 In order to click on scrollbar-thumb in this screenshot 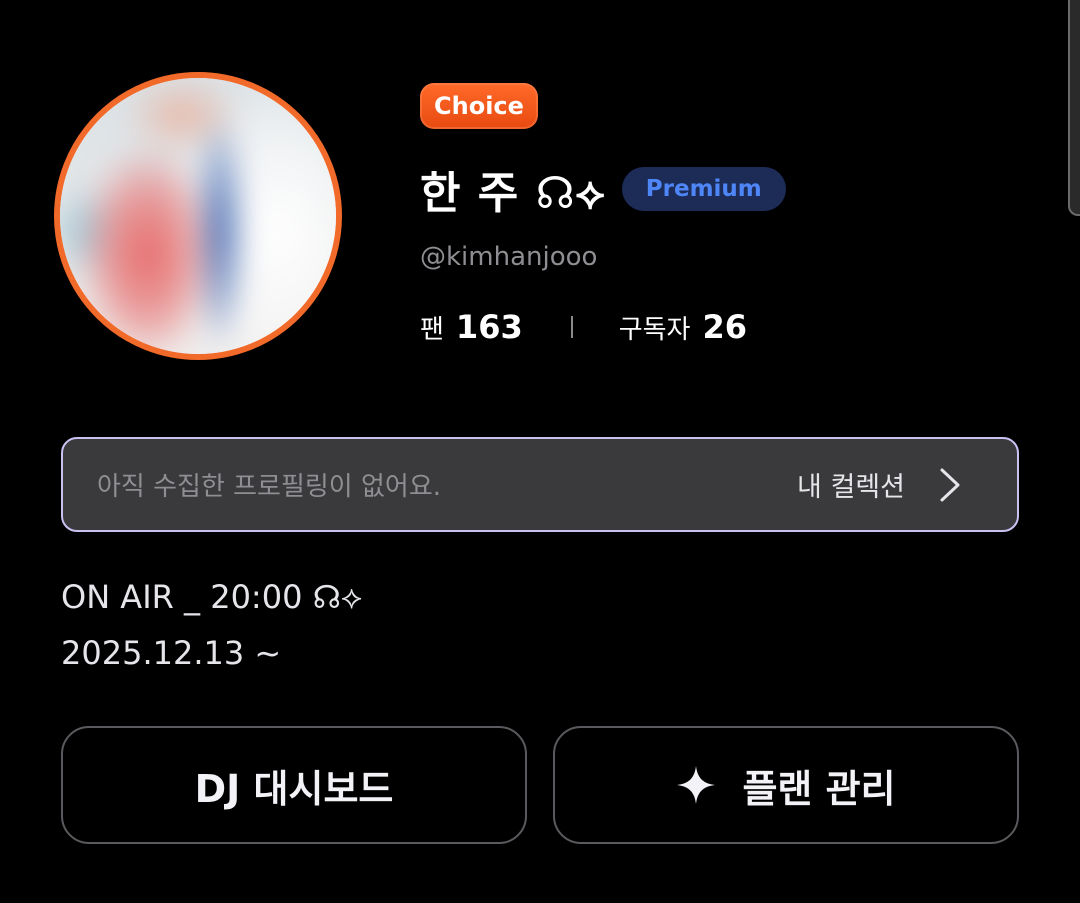, I will do `click(1074, 108)`.